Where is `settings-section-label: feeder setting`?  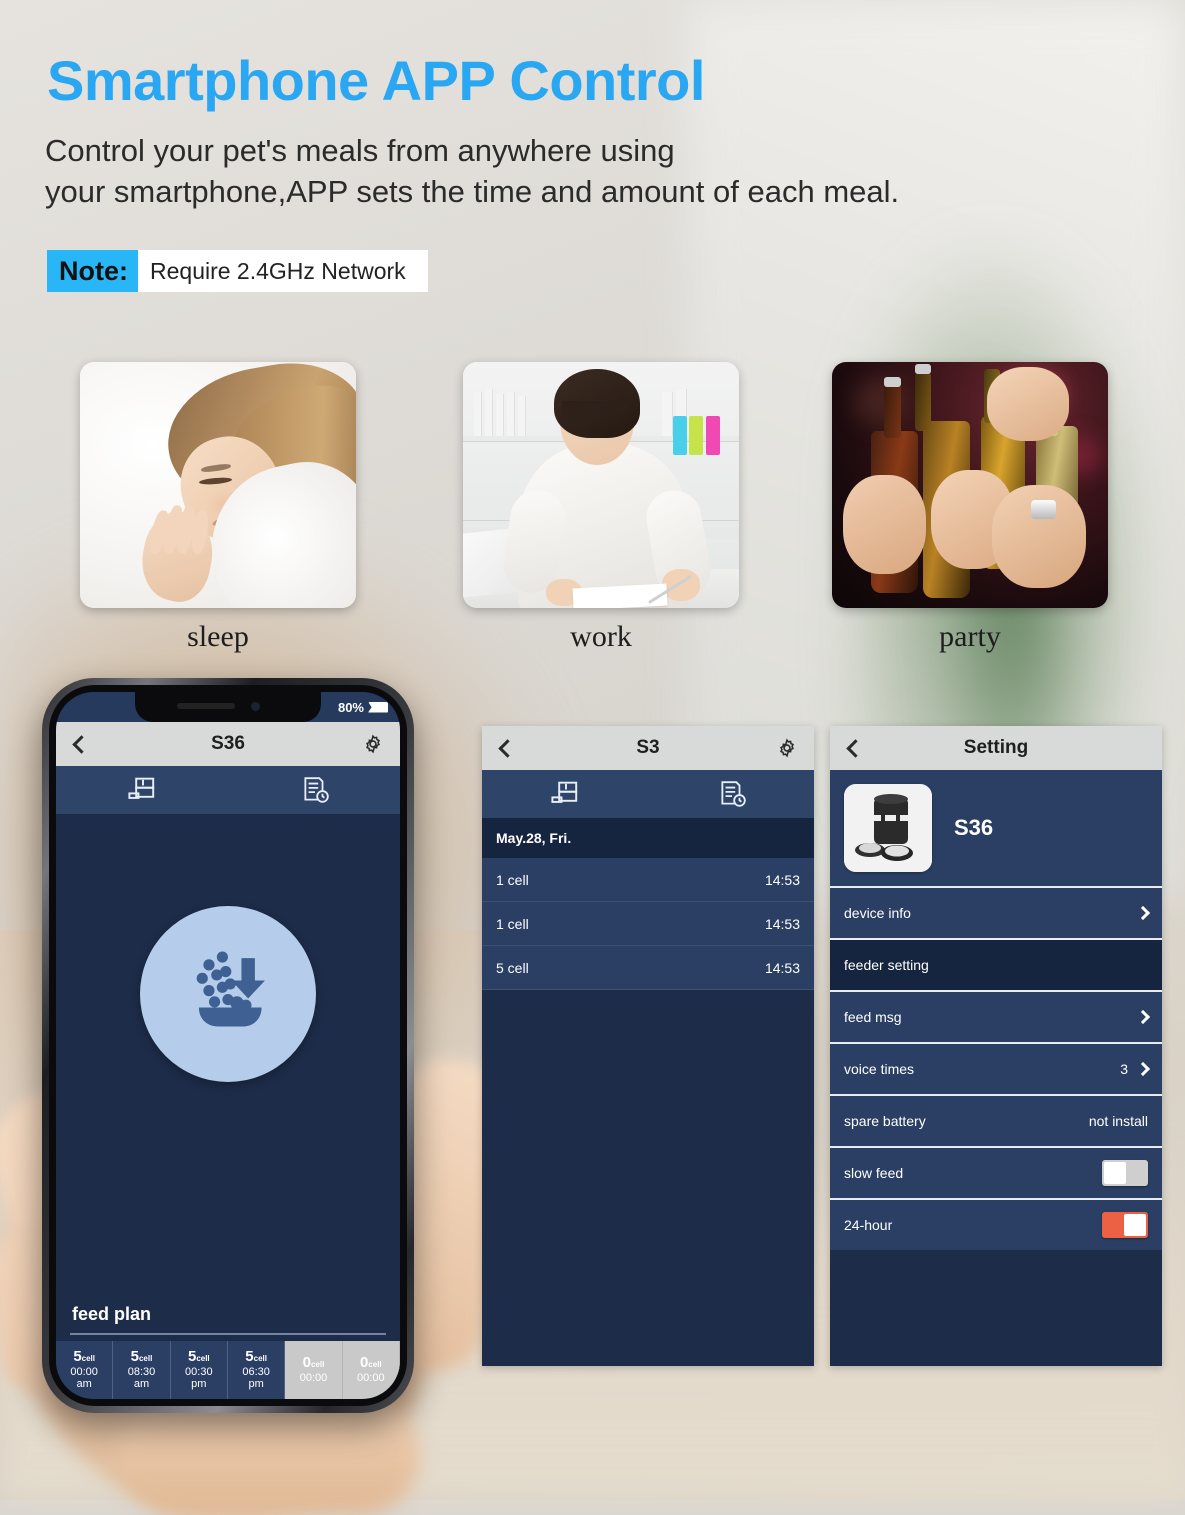
settings-section-label: feeder setting is located at coordinates (886, 965).